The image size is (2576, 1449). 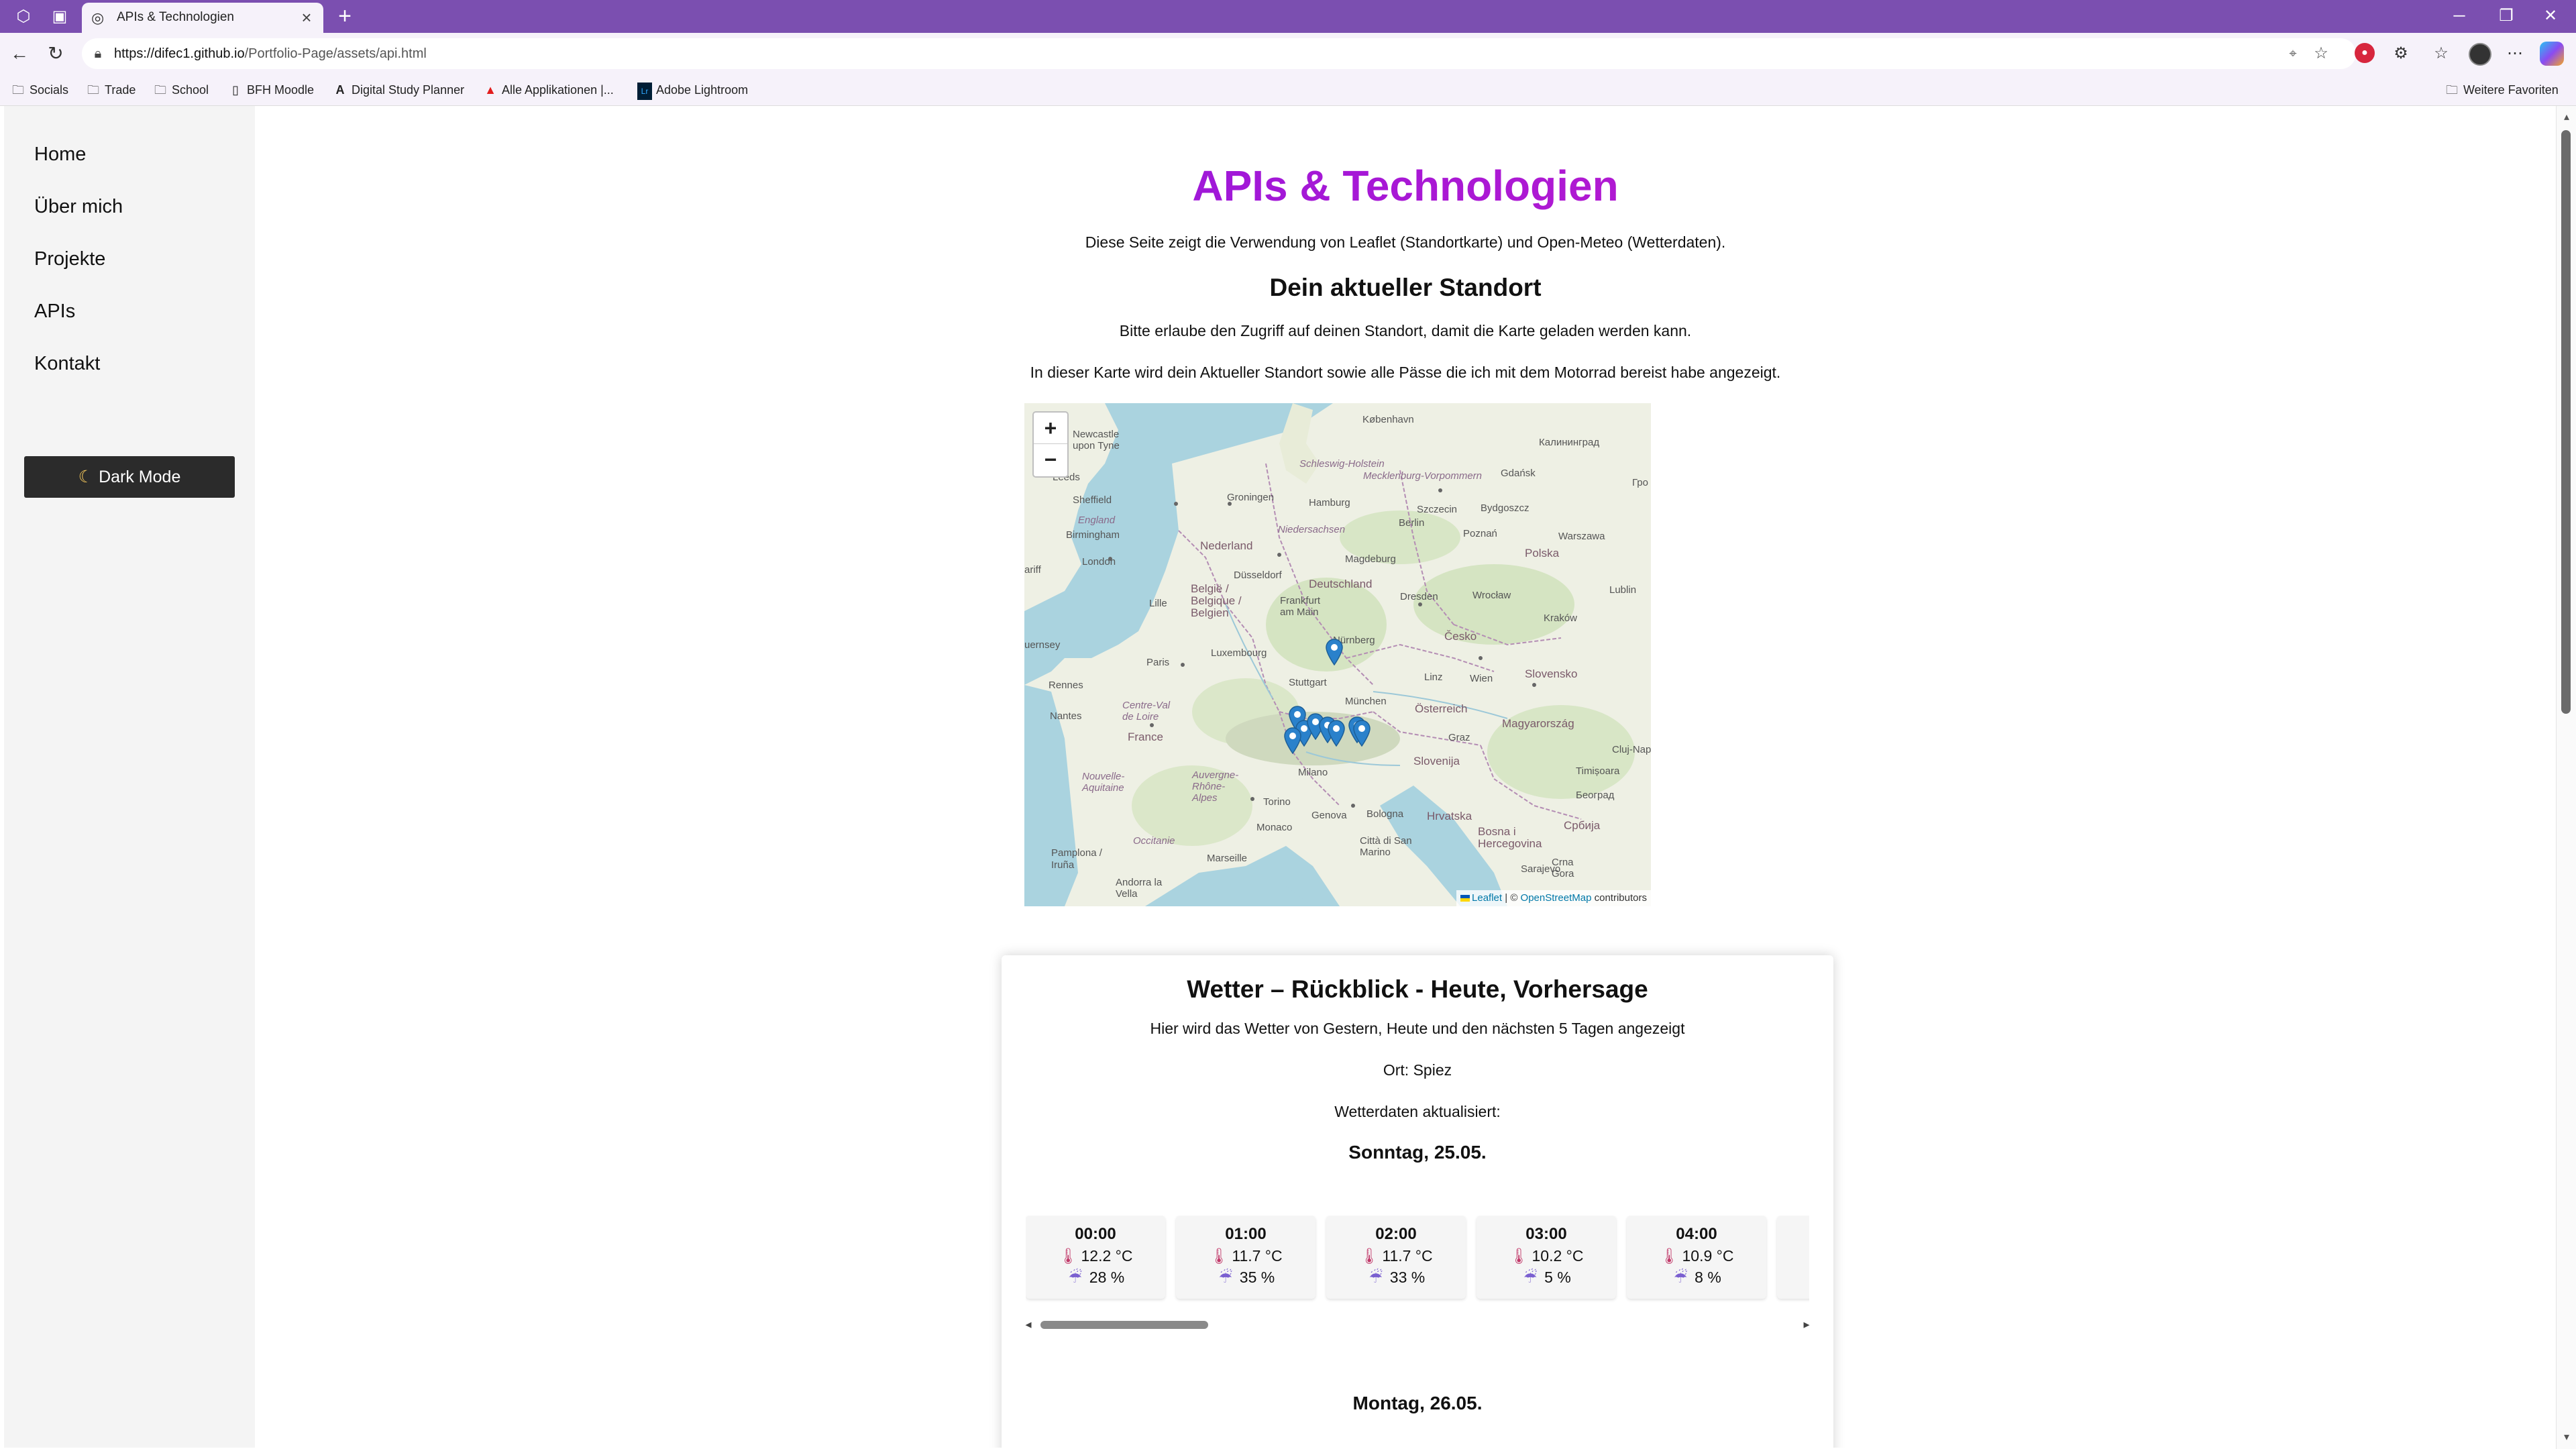 I want to click on map-label: uernsey, so click(x=1042, y=645).